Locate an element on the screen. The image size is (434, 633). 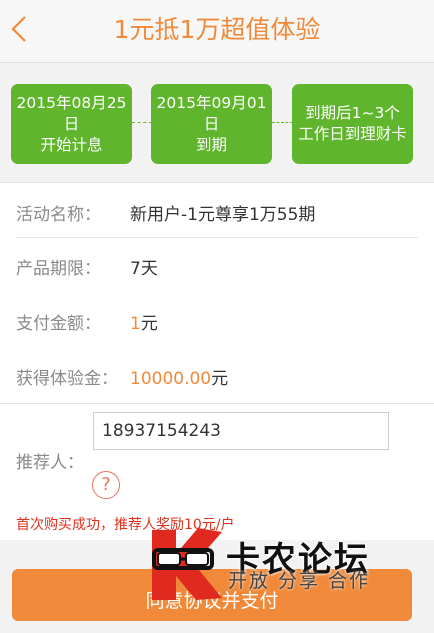
activity-row: 活动名称： 新用户-1元尊享1万55期 is located at coordinates (217, 212).